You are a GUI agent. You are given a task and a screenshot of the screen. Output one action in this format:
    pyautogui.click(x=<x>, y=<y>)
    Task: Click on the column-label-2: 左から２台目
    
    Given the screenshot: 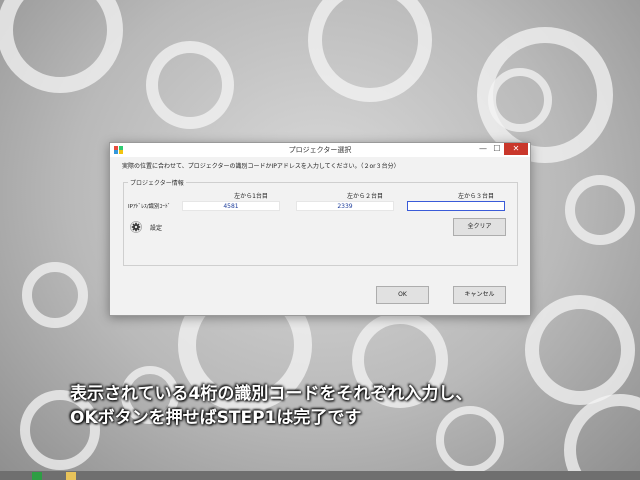 What is the action you would take?
    pyautogui.click(x=364, y=196)
    